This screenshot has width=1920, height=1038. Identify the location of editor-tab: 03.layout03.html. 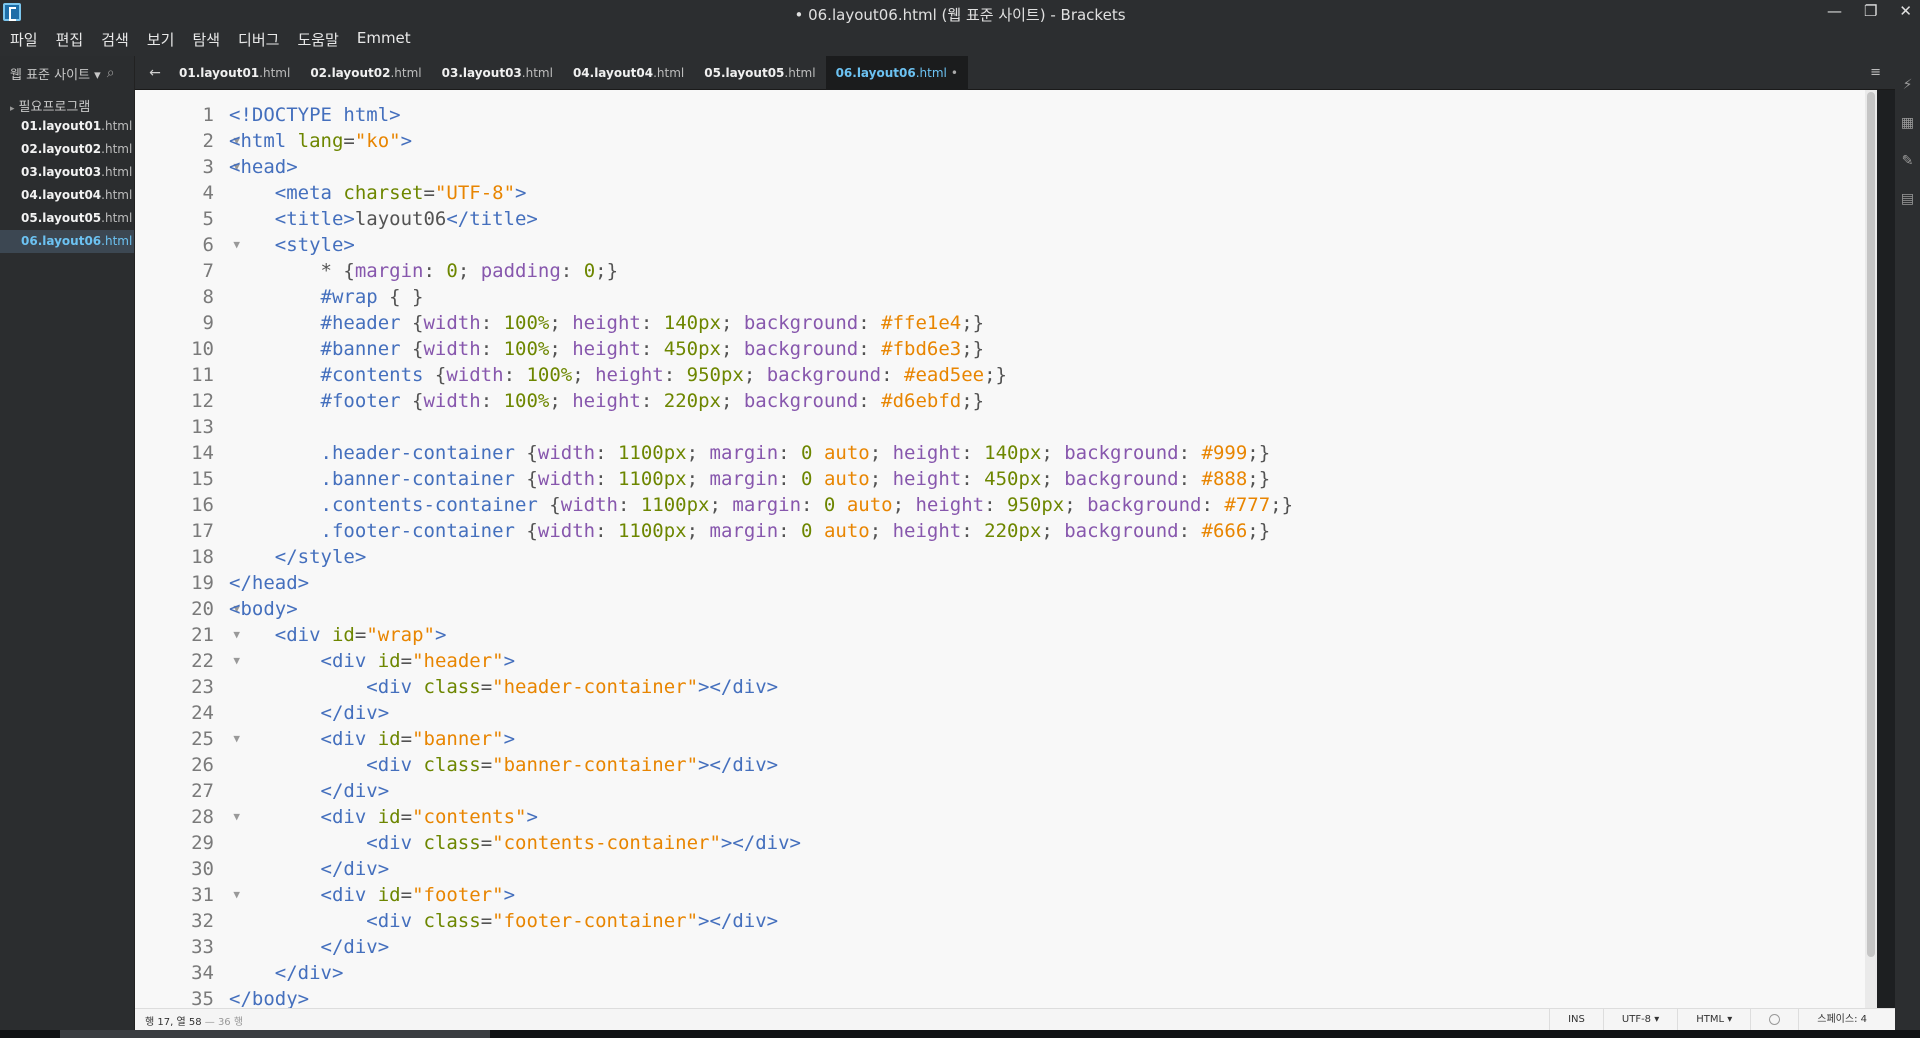
(497, 73).